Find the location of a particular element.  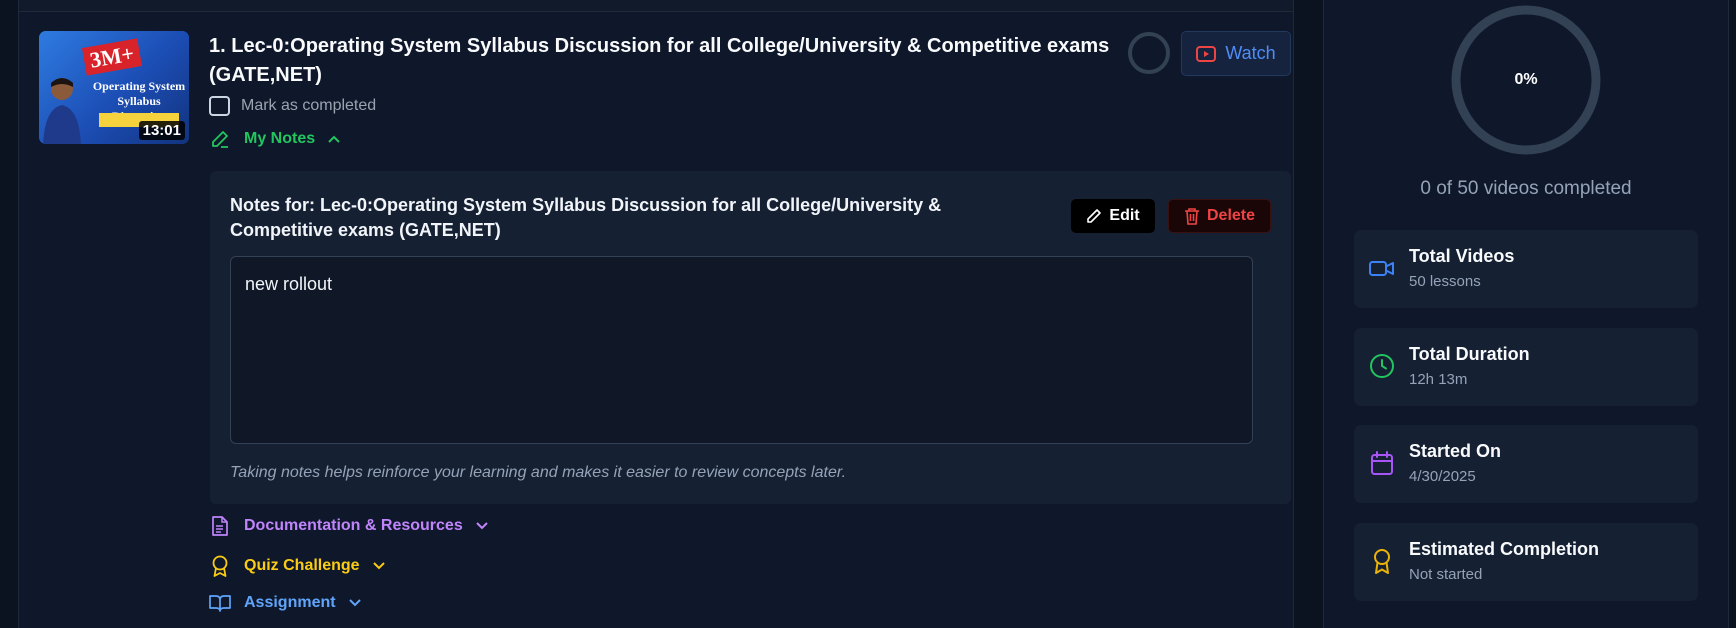

stat-label: Total Duration is located at coordinates (1469, 354).